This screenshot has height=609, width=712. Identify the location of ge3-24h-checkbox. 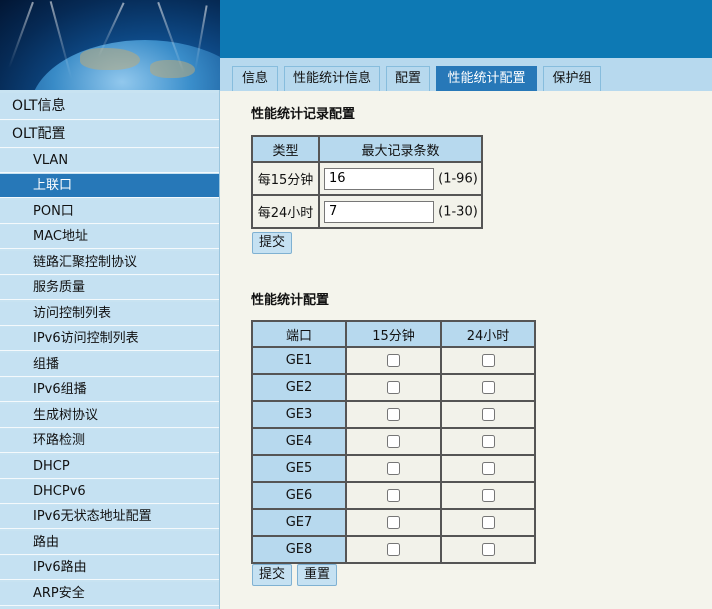
(488, 414).